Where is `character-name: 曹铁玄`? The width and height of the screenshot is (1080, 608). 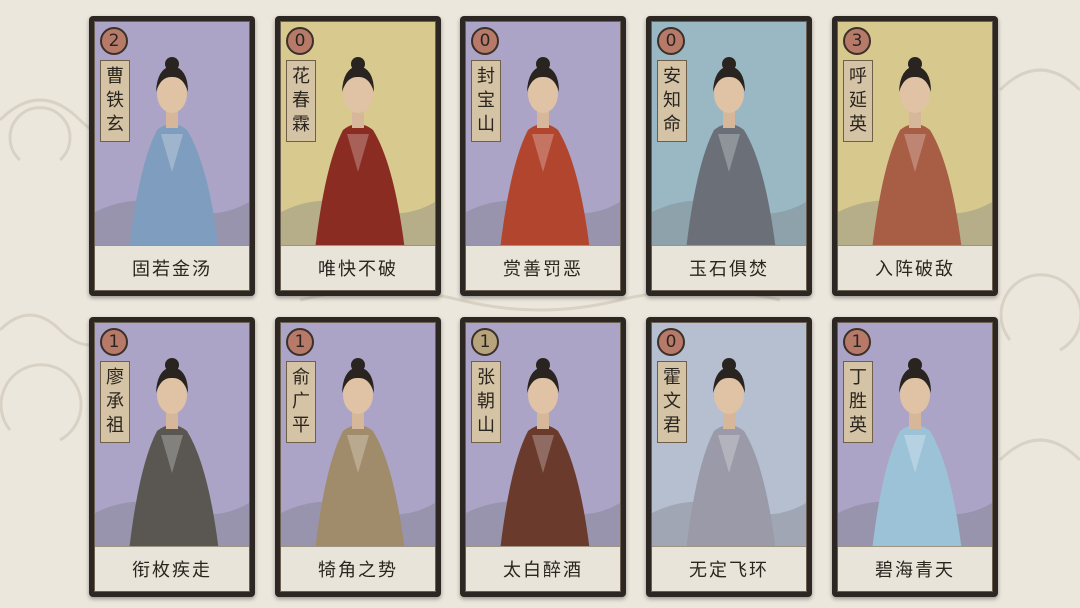
character-name: 曹铁玄 is located at coordinates (115, 101).